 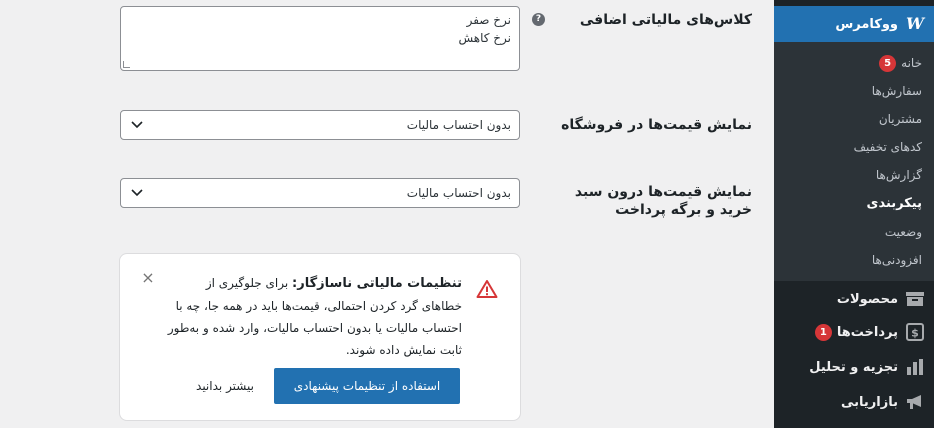 What do you see at coordinates (915, 299) in the screenshot?
I see `archive-box-icon` at bounding box center [915, 299].